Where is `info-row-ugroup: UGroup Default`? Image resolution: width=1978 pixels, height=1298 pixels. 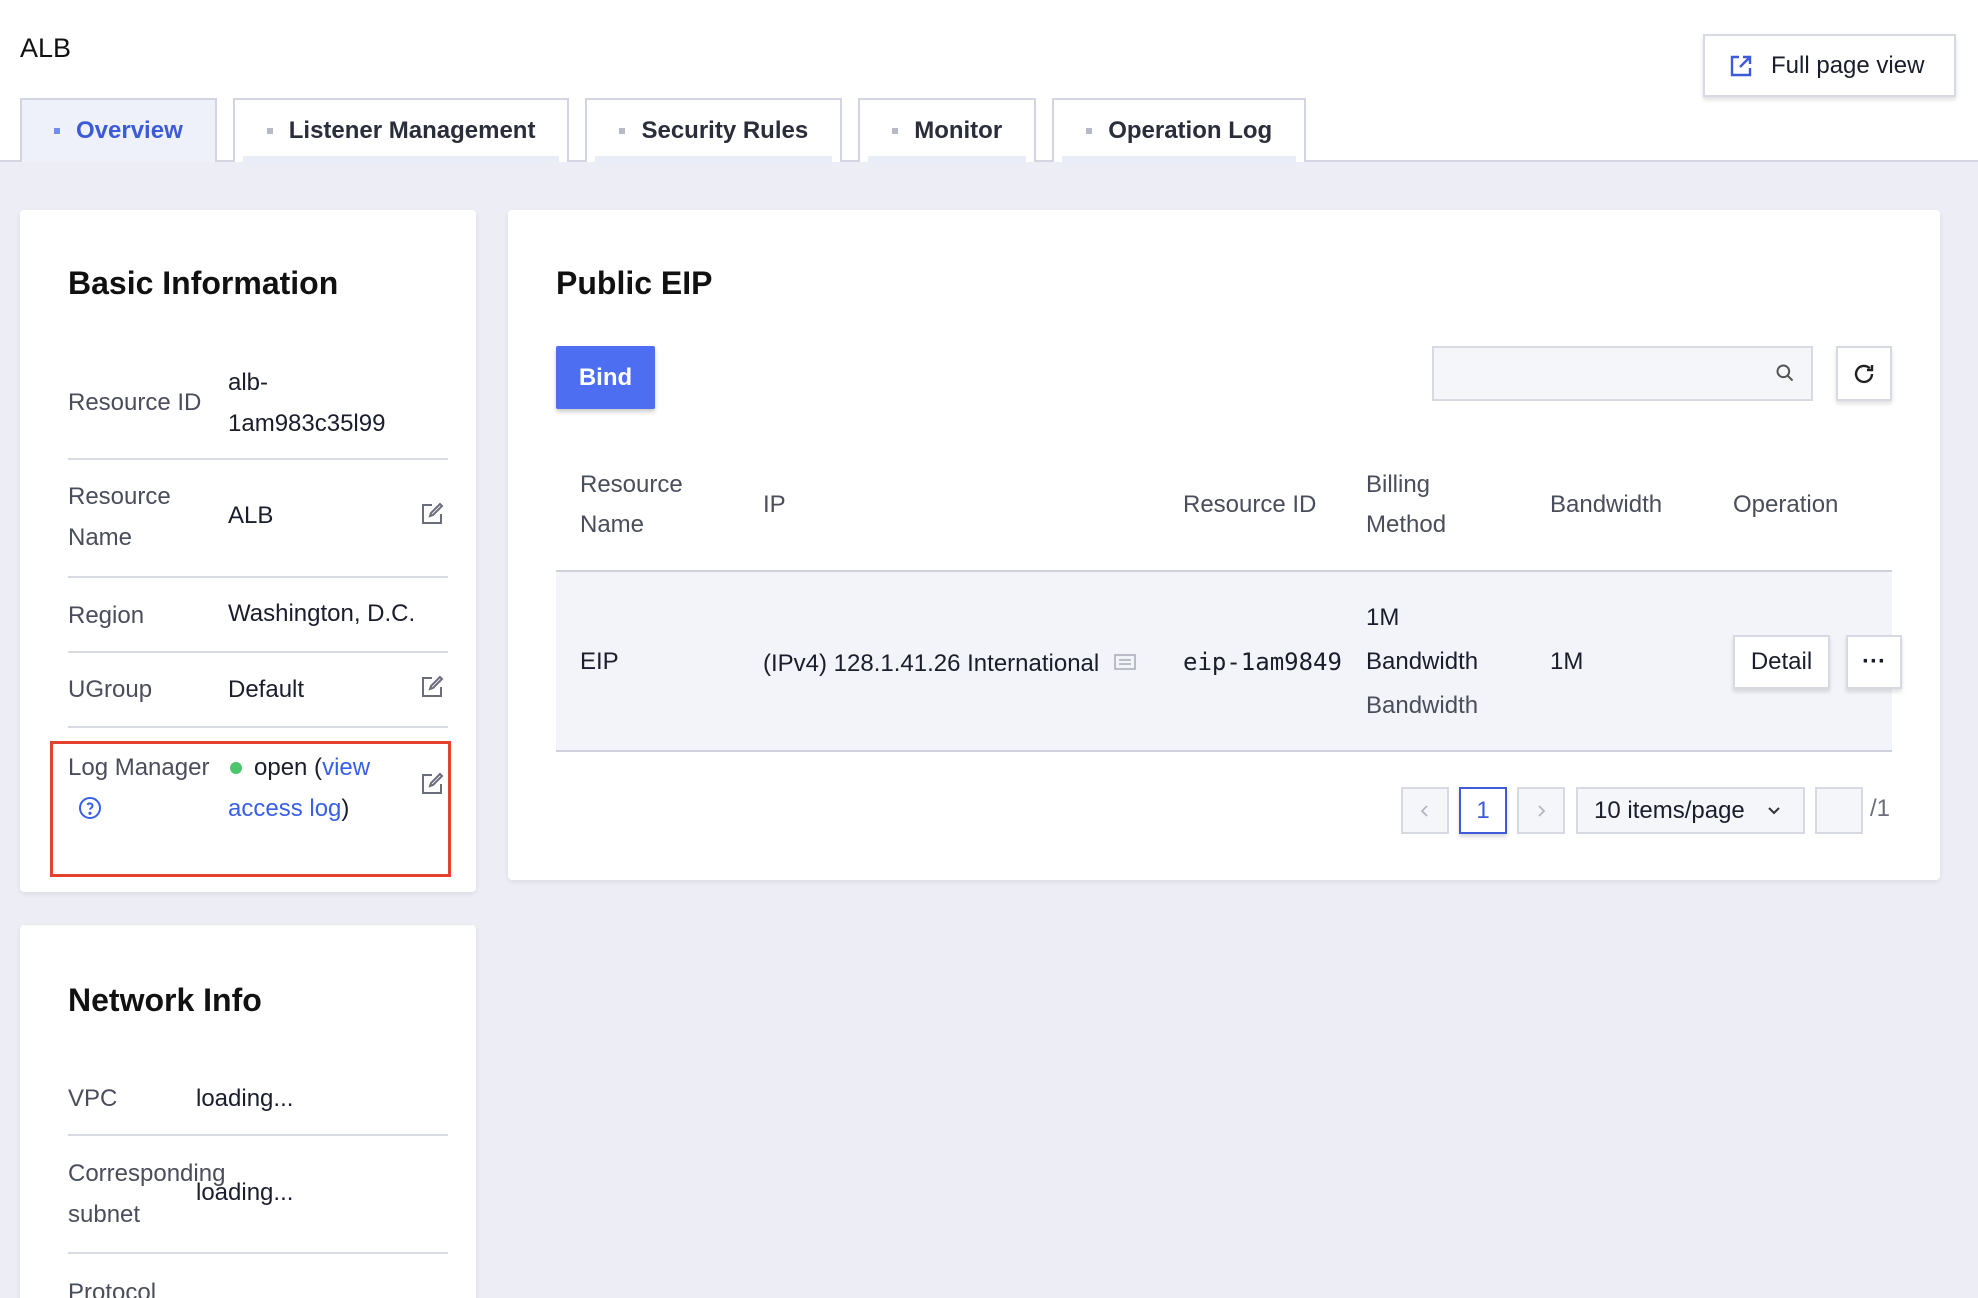
info-row-ugroup: UGroup Default is located at coordinates (258, 690).